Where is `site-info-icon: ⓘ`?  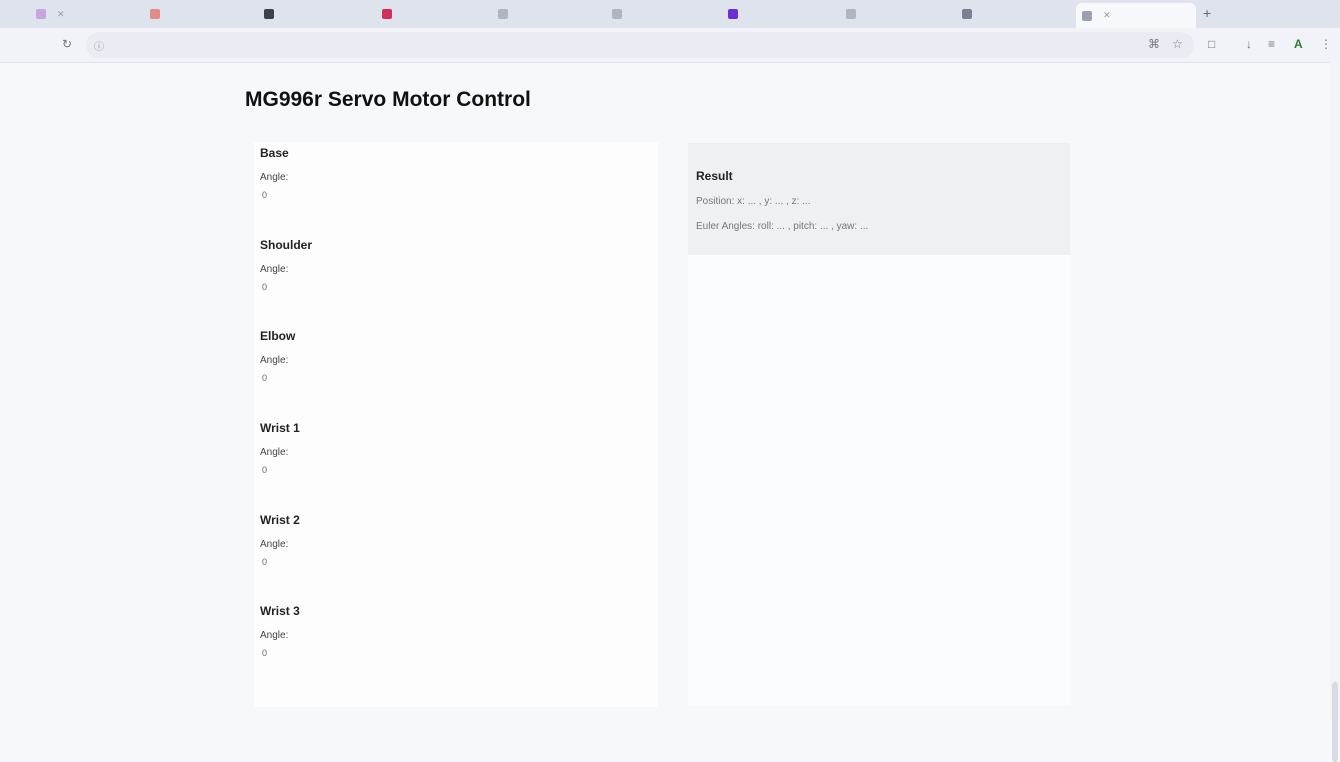 site-info-icon: ⓘ is located at coordinates (99, 45).